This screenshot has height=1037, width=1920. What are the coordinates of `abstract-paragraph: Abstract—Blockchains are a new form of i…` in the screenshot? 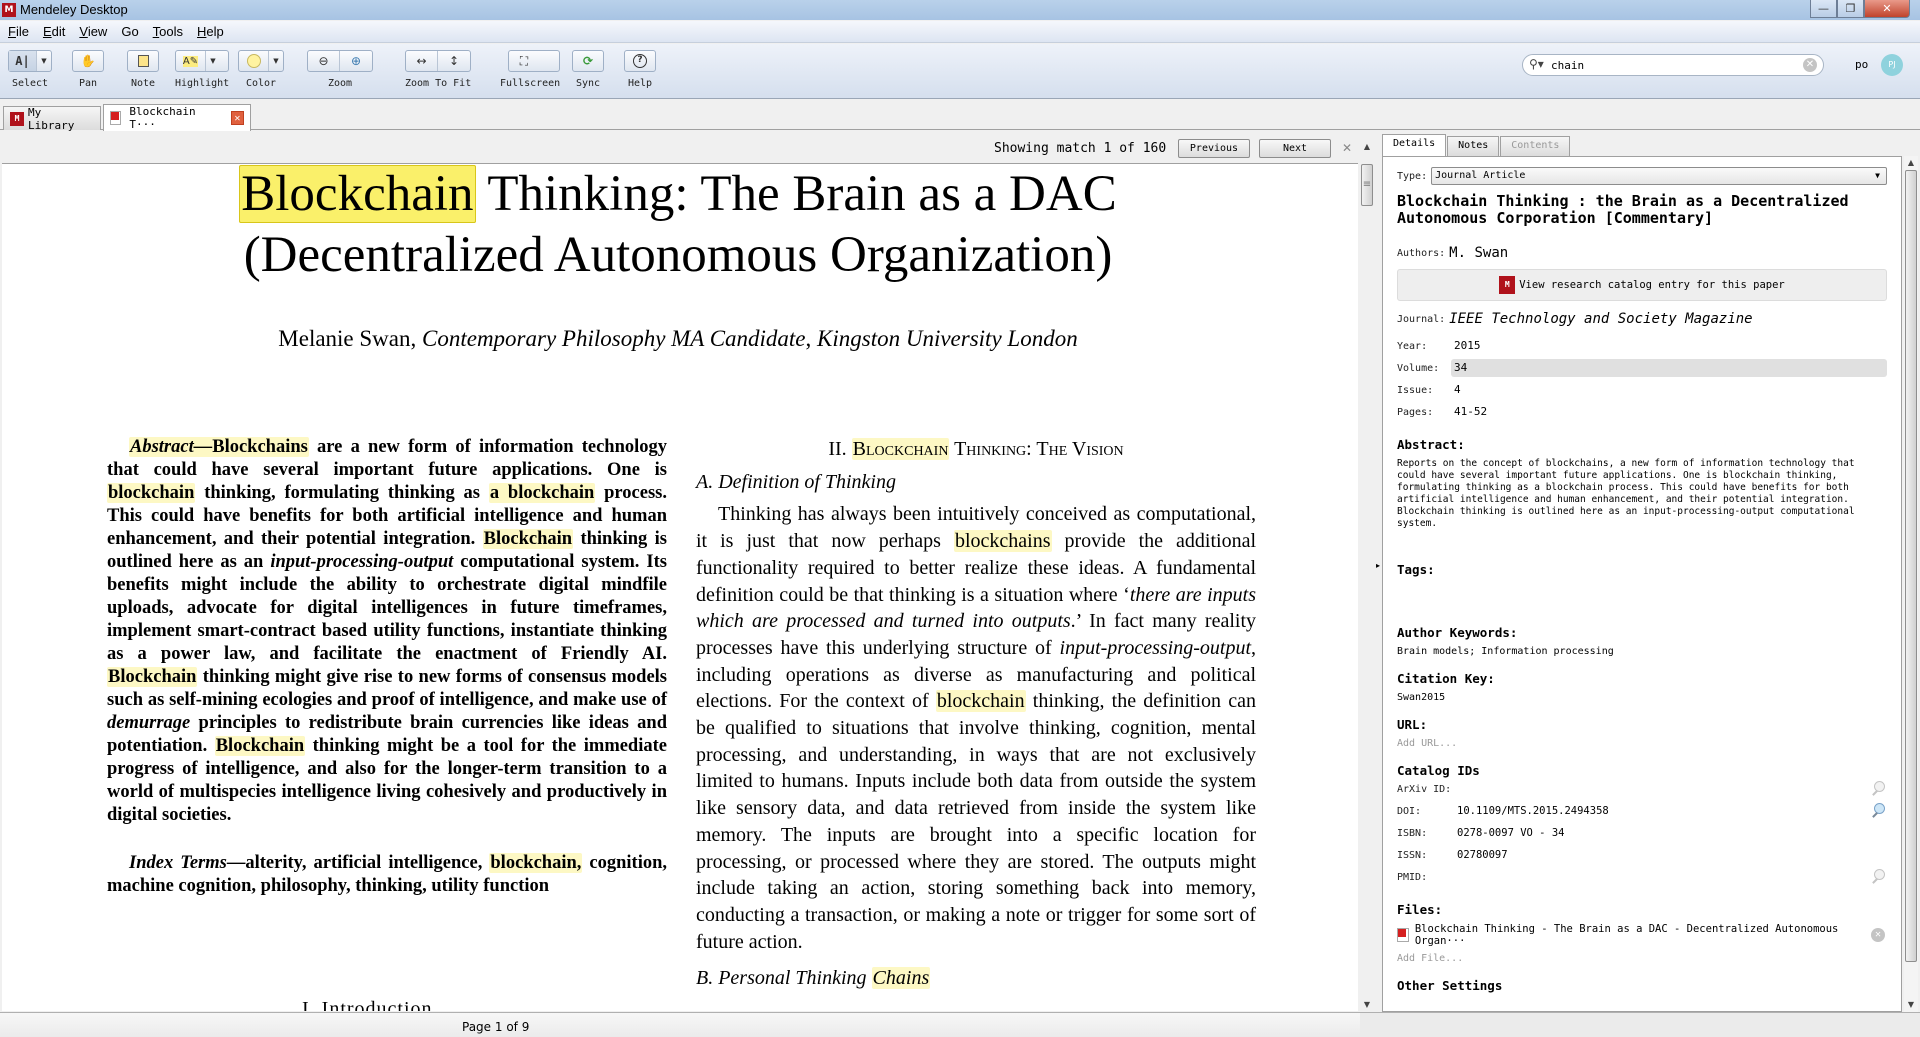 It's located at (387, 631).